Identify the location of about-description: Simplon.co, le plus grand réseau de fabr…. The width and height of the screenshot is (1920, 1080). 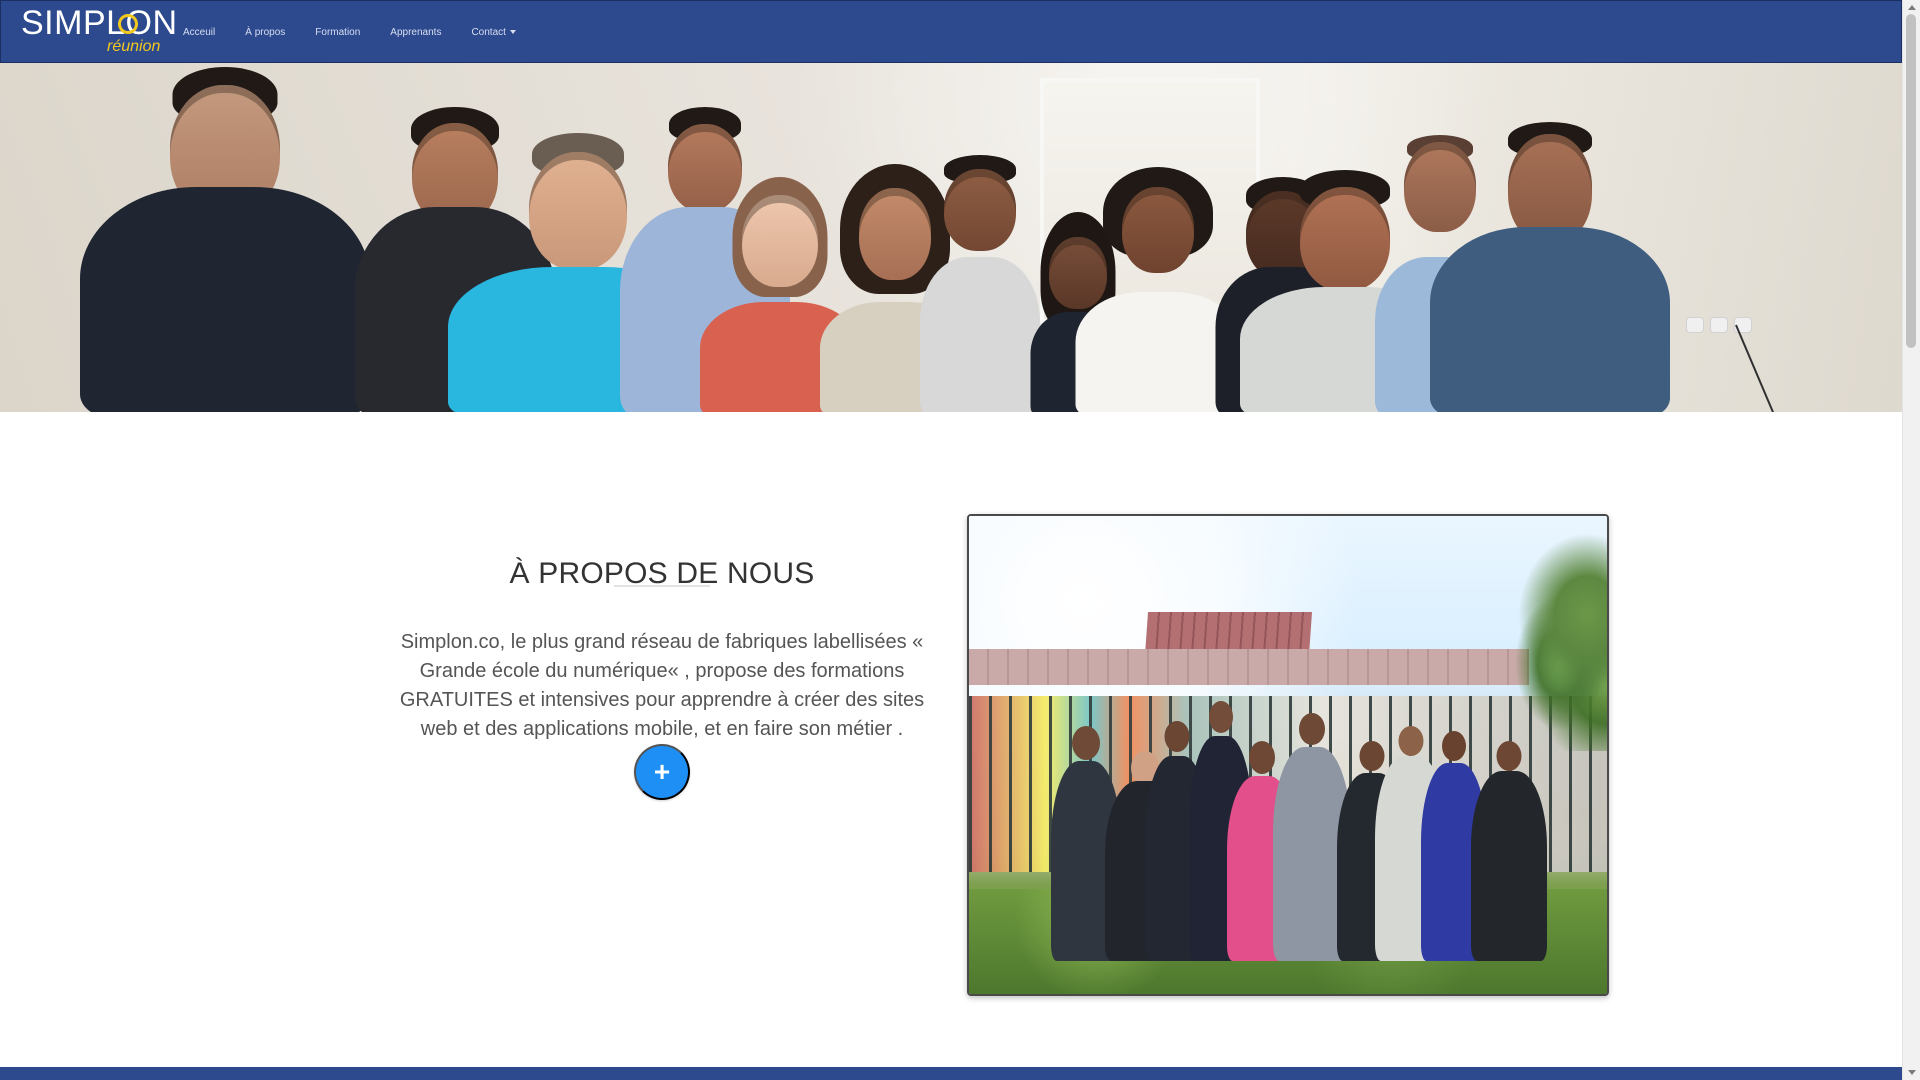
(662, 685).